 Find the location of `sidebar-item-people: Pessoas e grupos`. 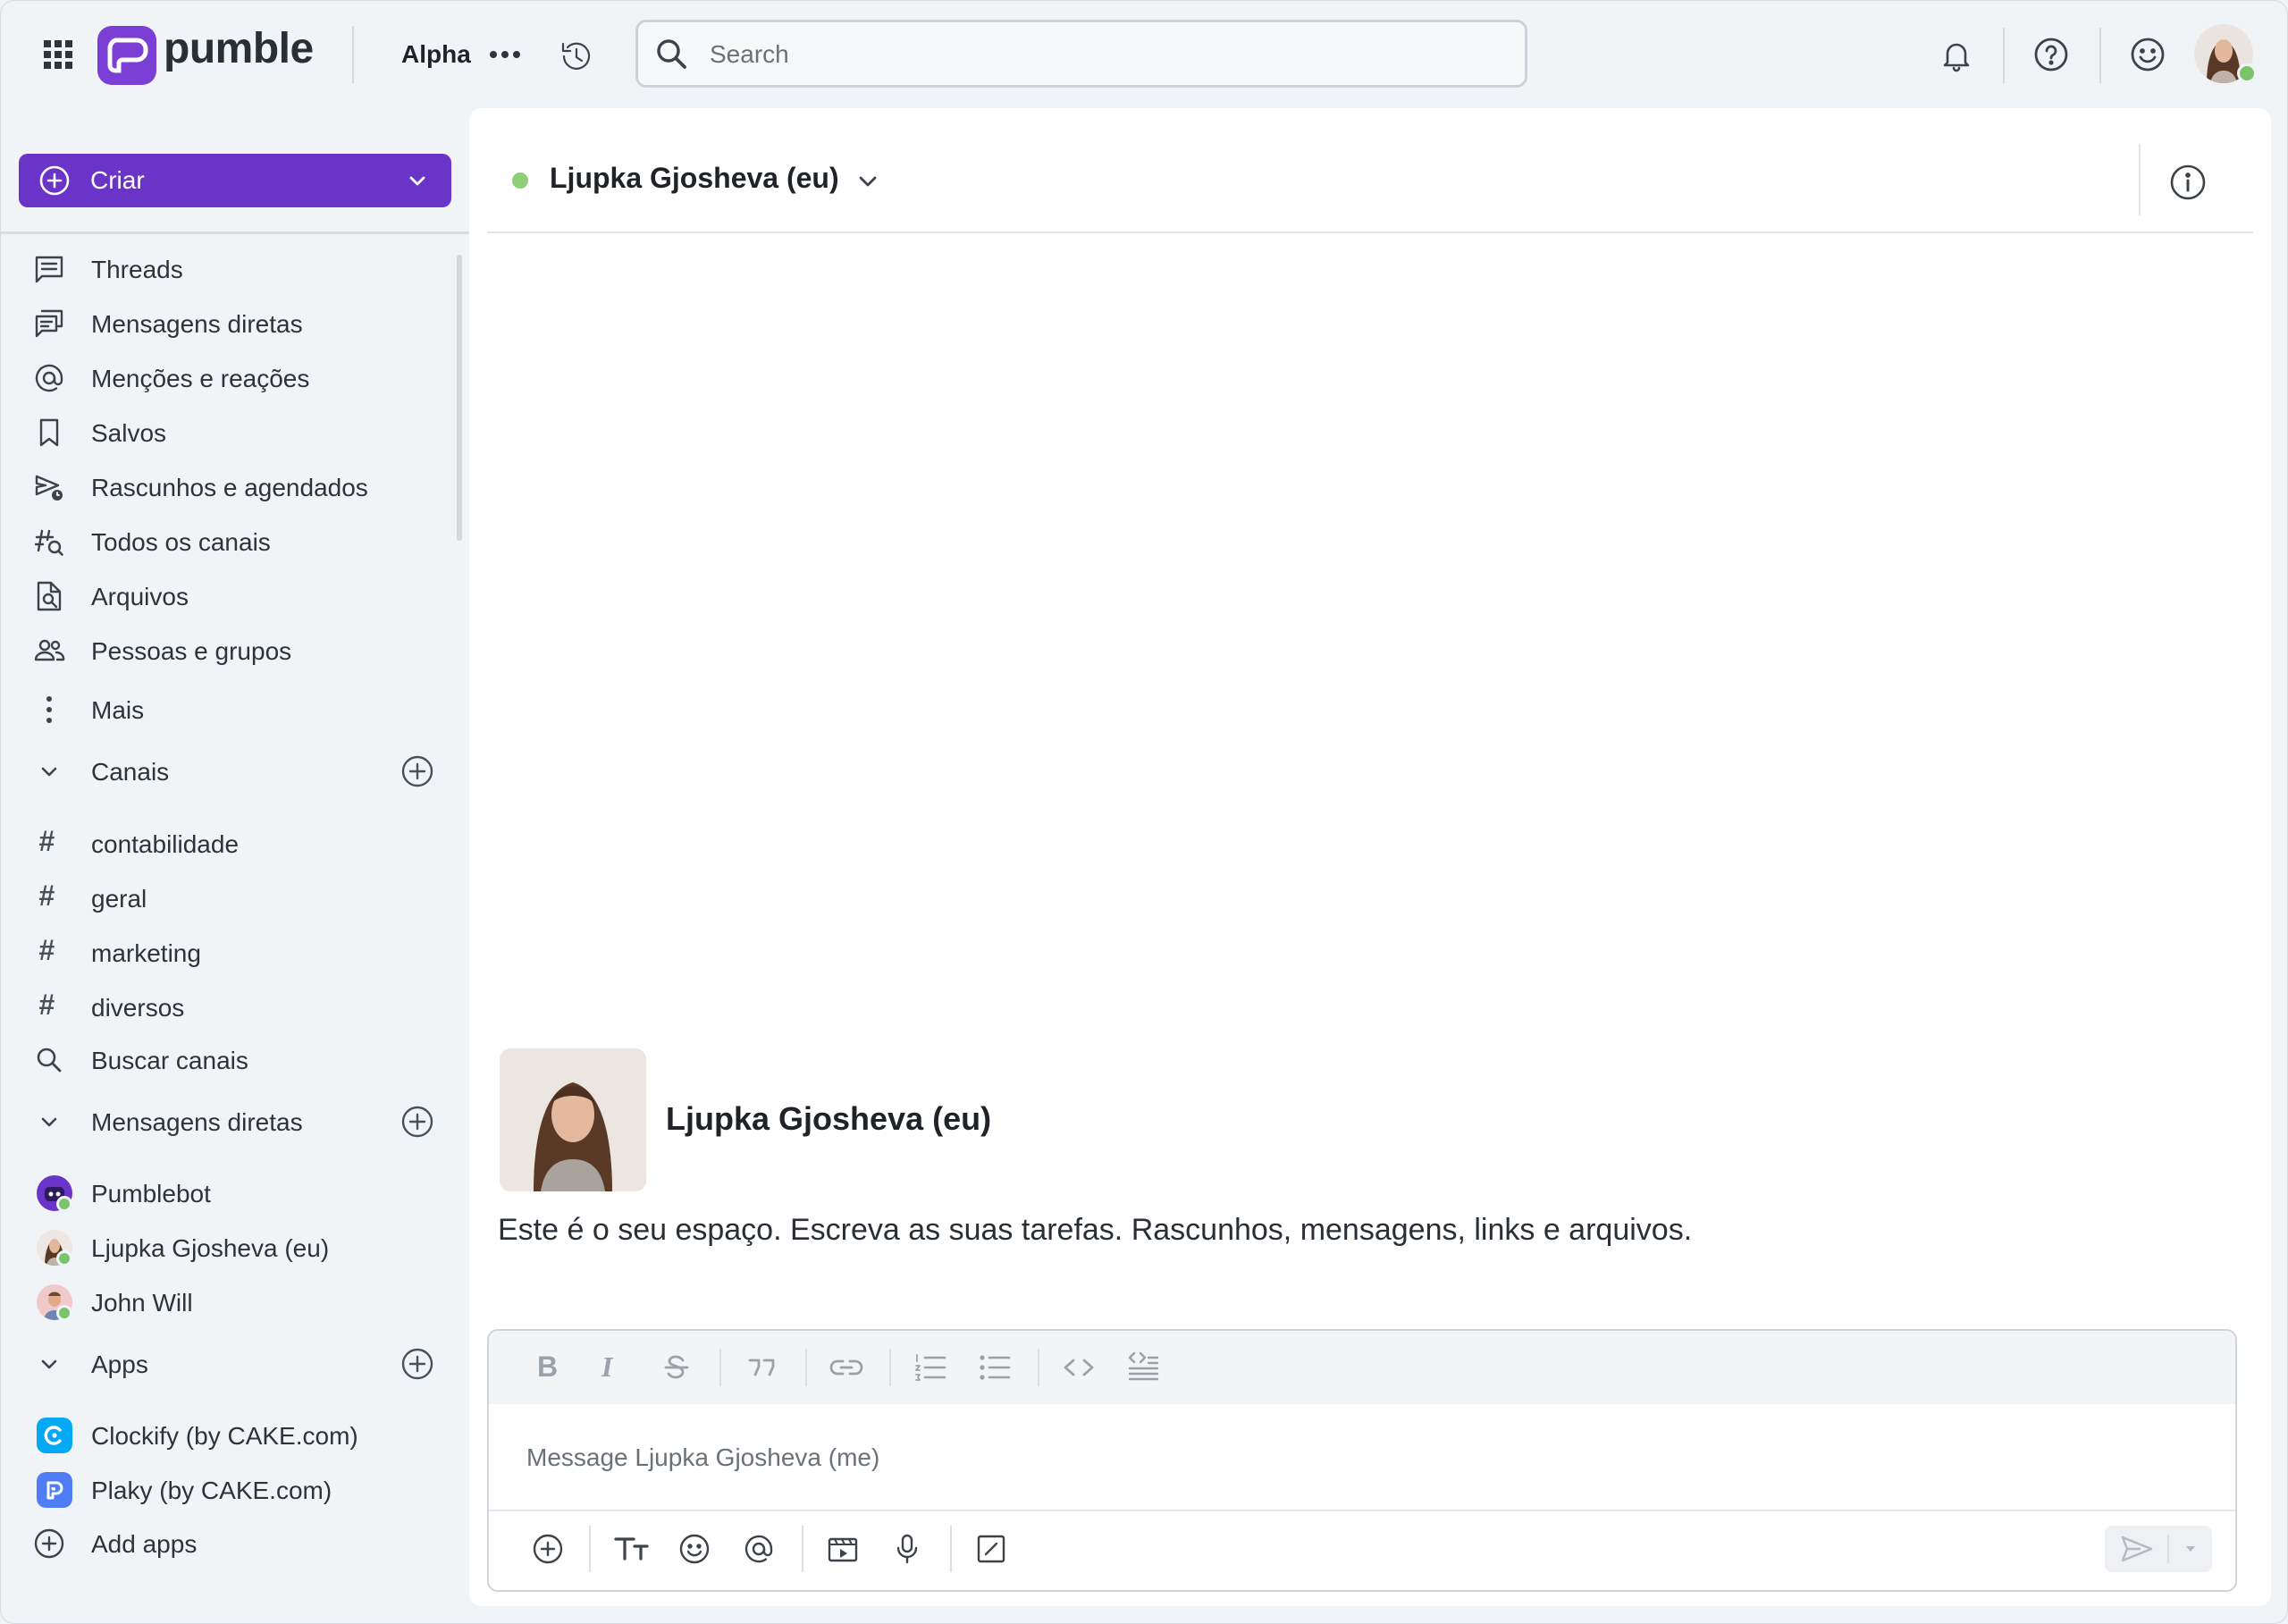

sidebar-item-people: Pessoas e grupos is located at coordinates (234, 651).